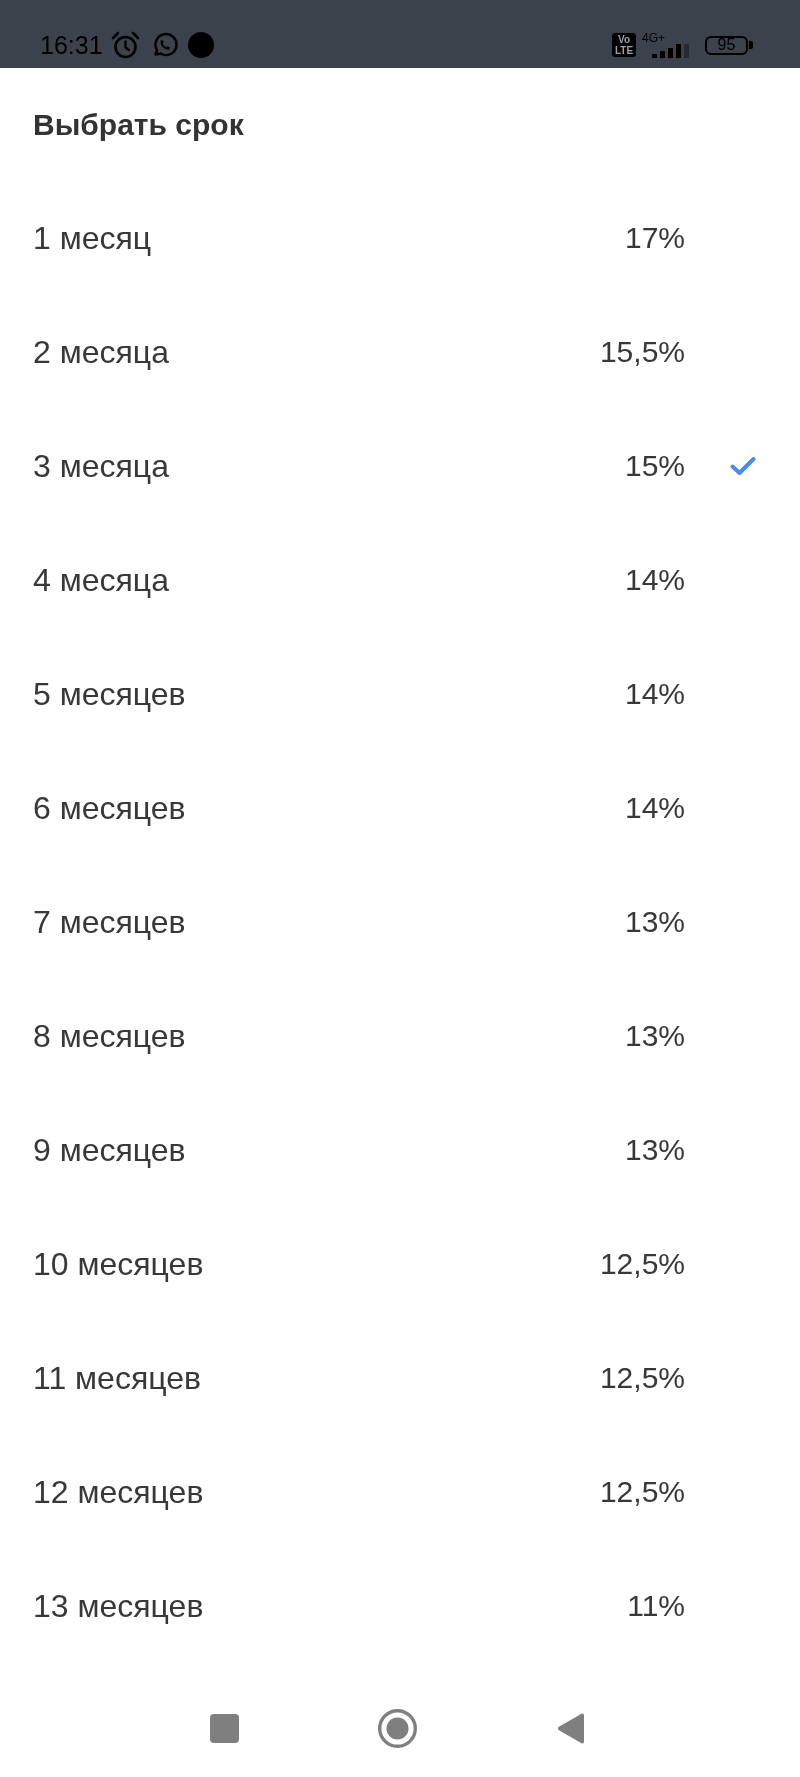 The image size is (800, 1777). I want to click on term-option: 9 месяцев 13%, so click(400, 1150).